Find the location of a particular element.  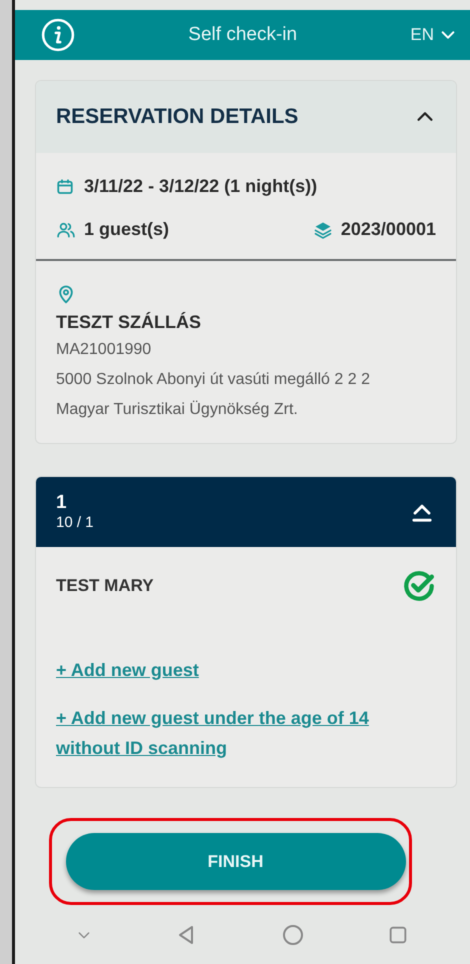

operator-name: Magyar Turisztikai Ügynökség Zrt. is located at coordinates (177, 410).